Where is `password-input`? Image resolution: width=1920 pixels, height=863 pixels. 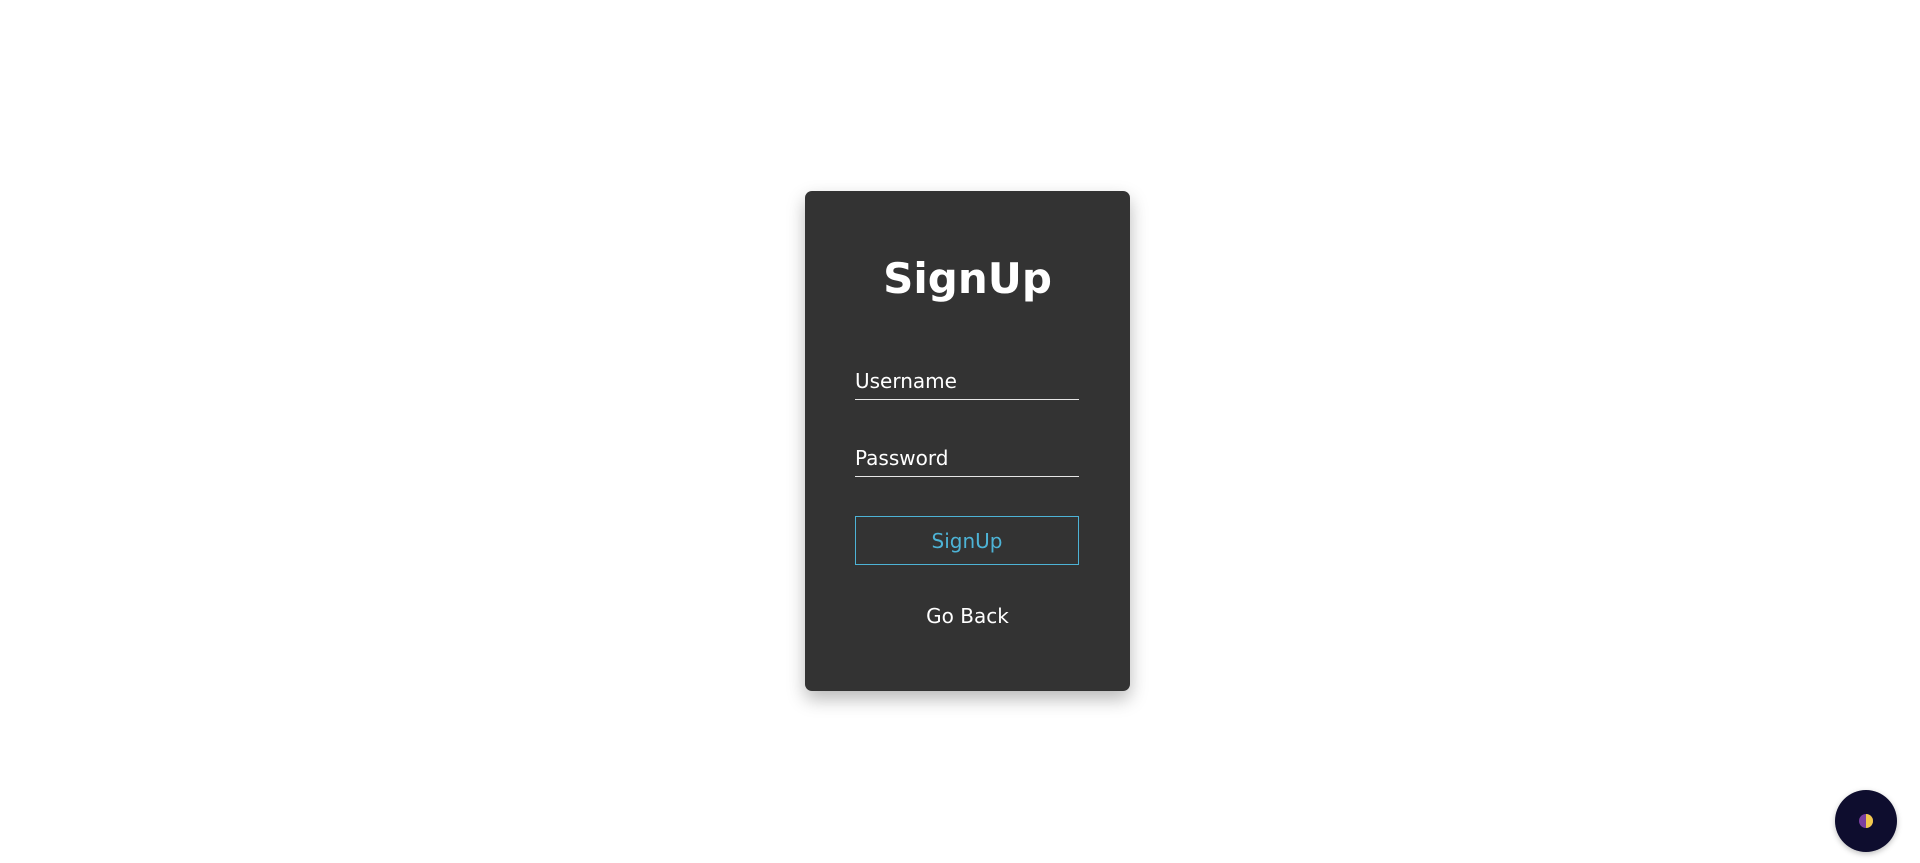 password-input is located at coordinates (967, 458).